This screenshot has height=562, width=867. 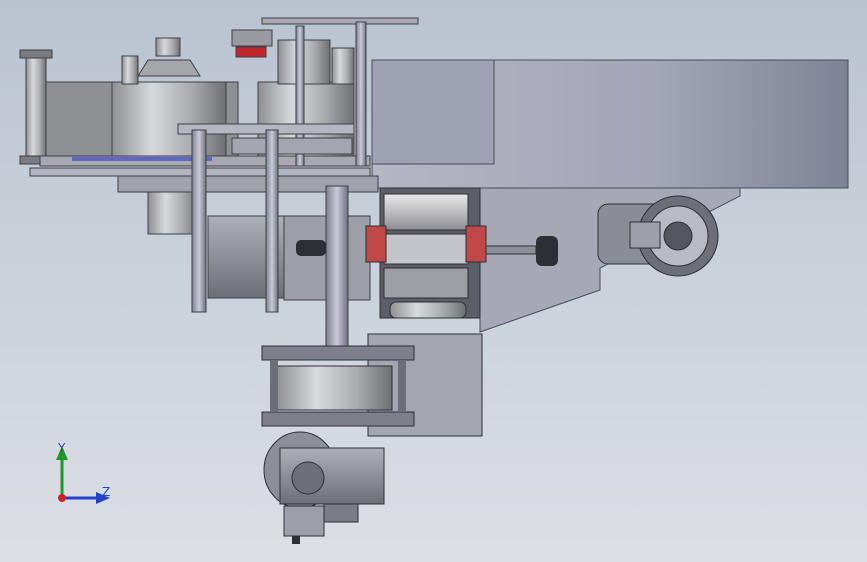 What do you see at coordinates (372, 385) in the screenshot?
I see `lower-mount` at bounding box center [372, 385].